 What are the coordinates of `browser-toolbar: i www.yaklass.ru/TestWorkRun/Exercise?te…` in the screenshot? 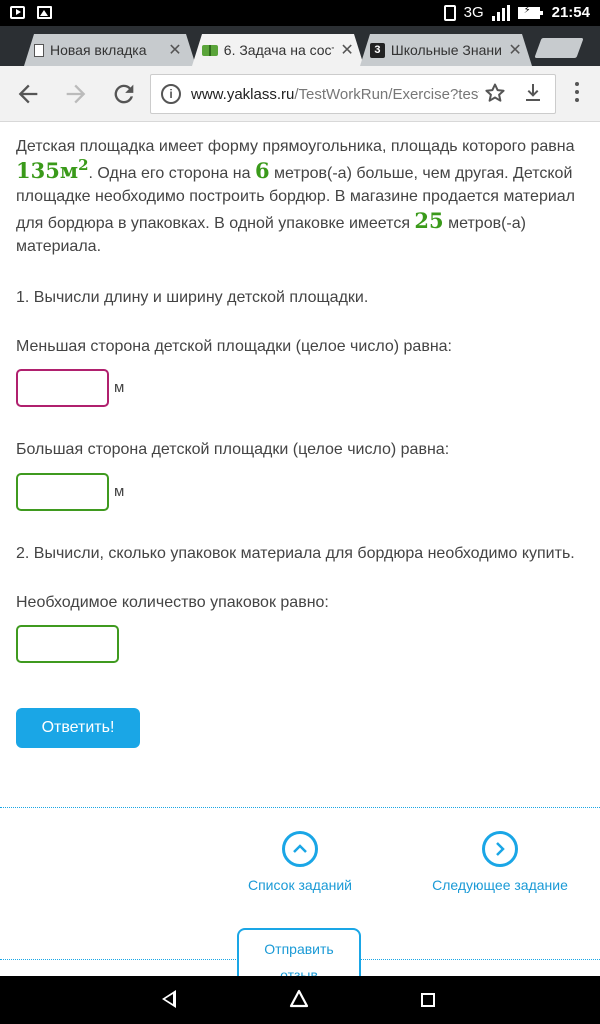 It's located at (300, 94).